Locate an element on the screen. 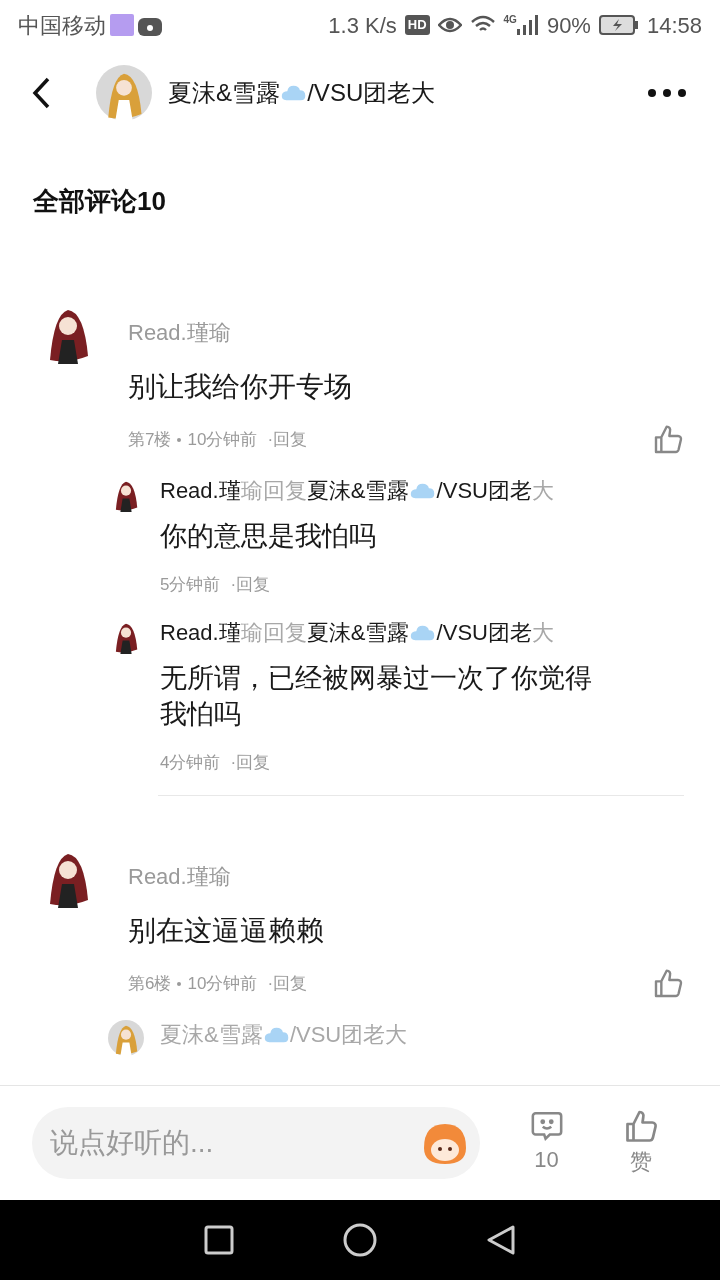 This screenshot has height=1280, width=720. comments-button: 10 is located at coordinates (546, 1143).